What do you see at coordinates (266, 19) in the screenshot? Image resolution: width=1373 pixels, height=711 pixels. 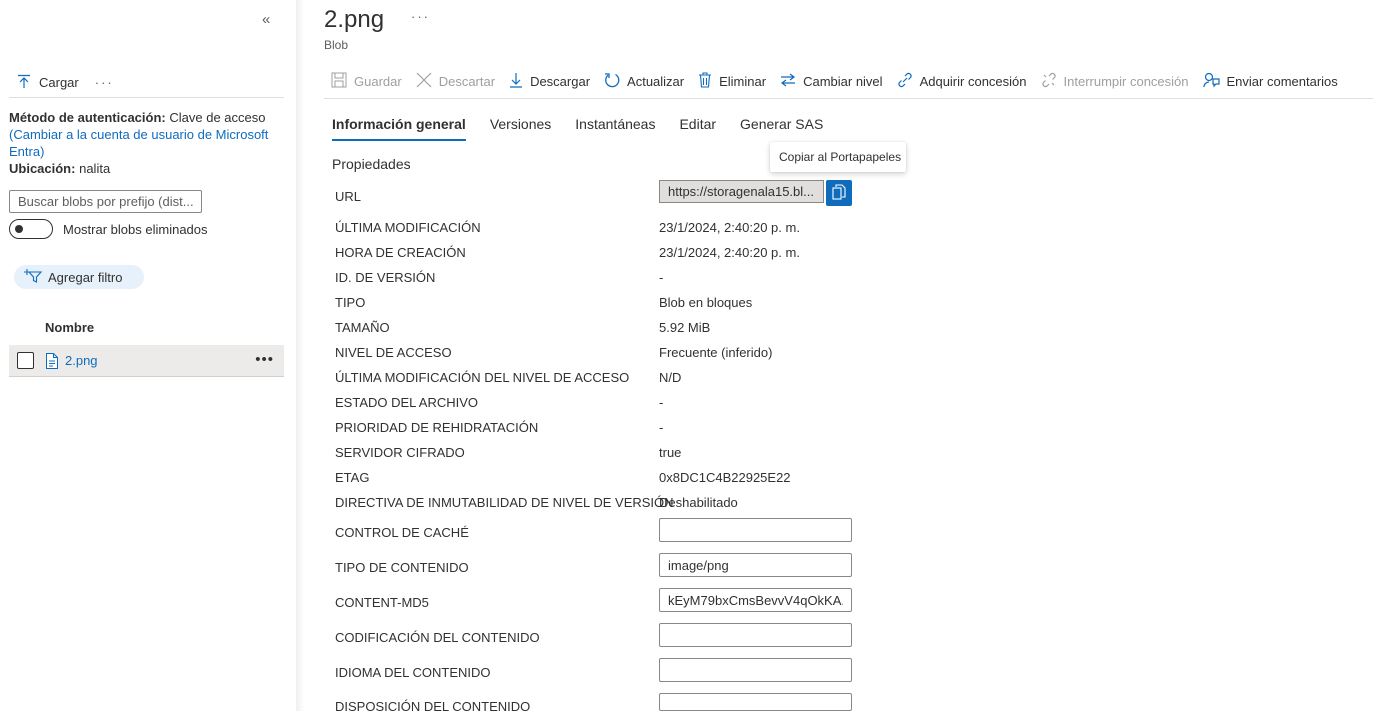 I see `collapse-pane-icon: «` at bounding box center [266, 19].